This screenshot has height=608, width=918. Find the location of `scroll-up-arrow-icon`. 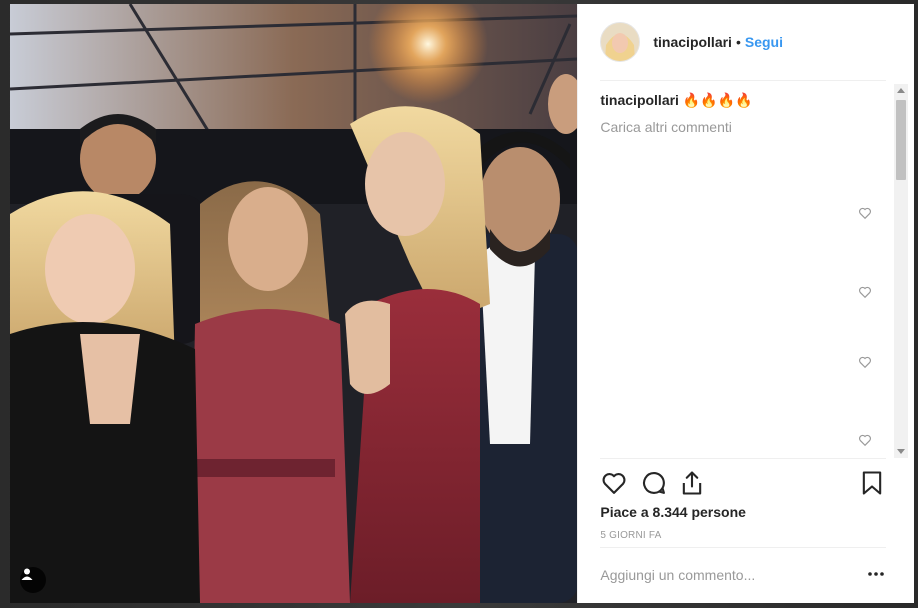

scroll-up-arrow-icon is located at coordinates (901, 90).